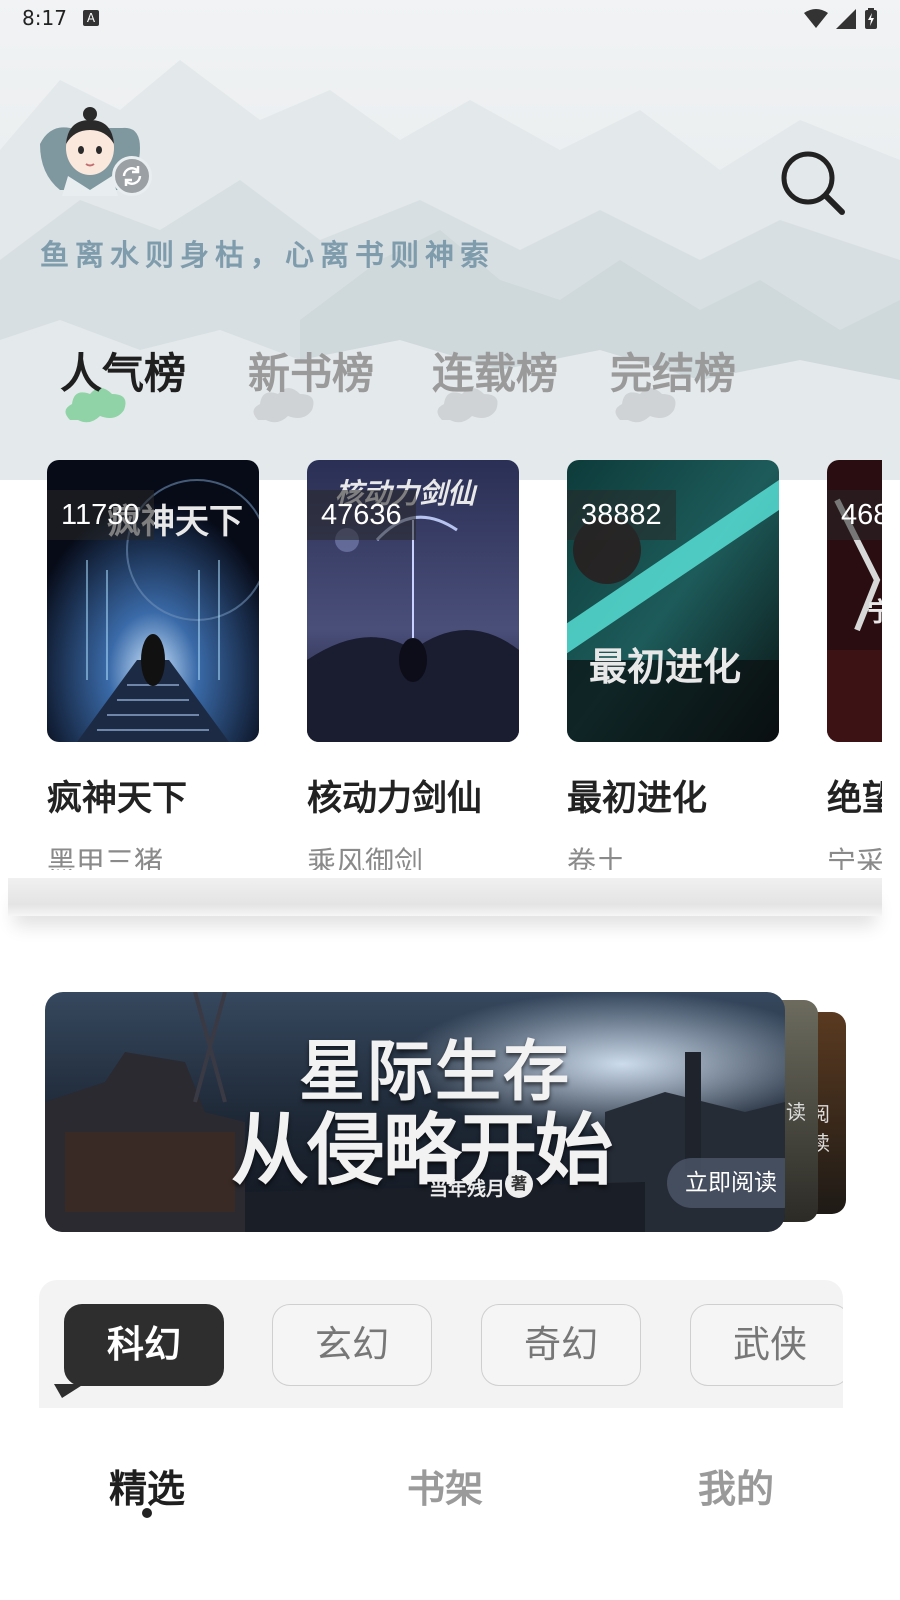 The width and height of the screenshot is (900, 1600). What do you see at coordinates (311, 373) in the screenshot?
I see `tab-new-label: 新书榜` at bounding box center [311, 373].